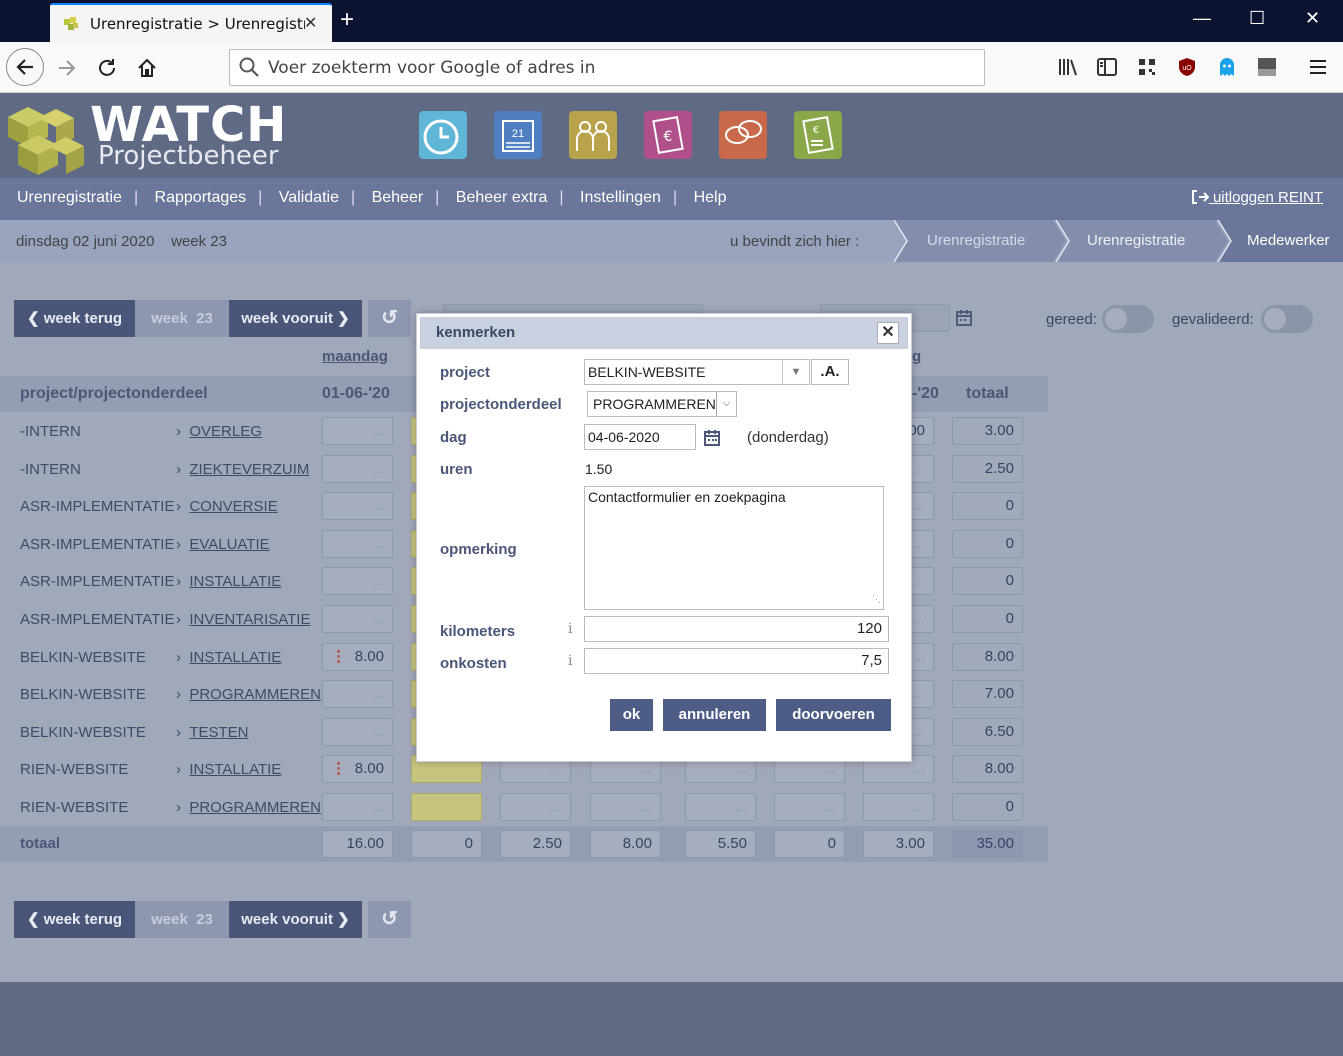  I want to click on row-part-link: › ZIEKTEVERZUIM, so click(242, 469).